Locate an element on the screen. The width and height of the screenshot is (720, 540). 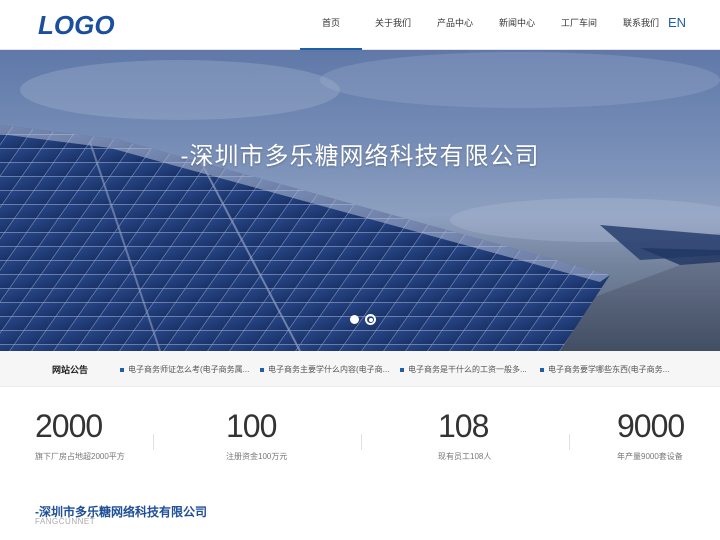
carousel-dot-2-active is located at coordinates (370, 319).